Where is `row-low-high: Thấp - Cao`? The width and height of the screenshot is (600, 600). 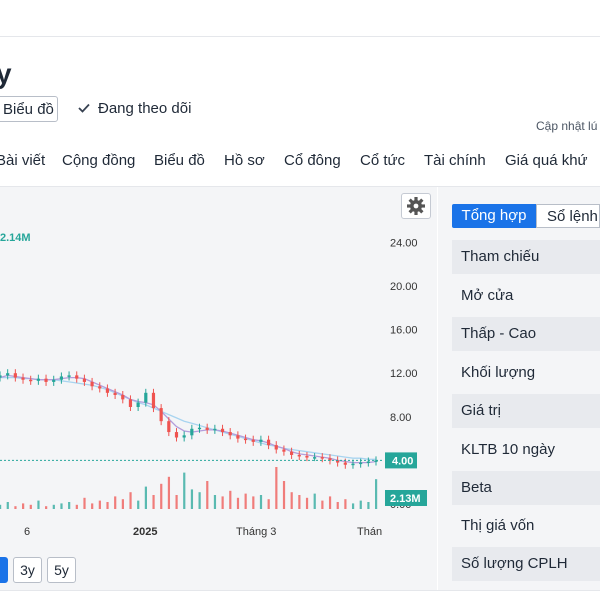 row-low-high: Thấp - Cao is located at coordinates (526, 334).